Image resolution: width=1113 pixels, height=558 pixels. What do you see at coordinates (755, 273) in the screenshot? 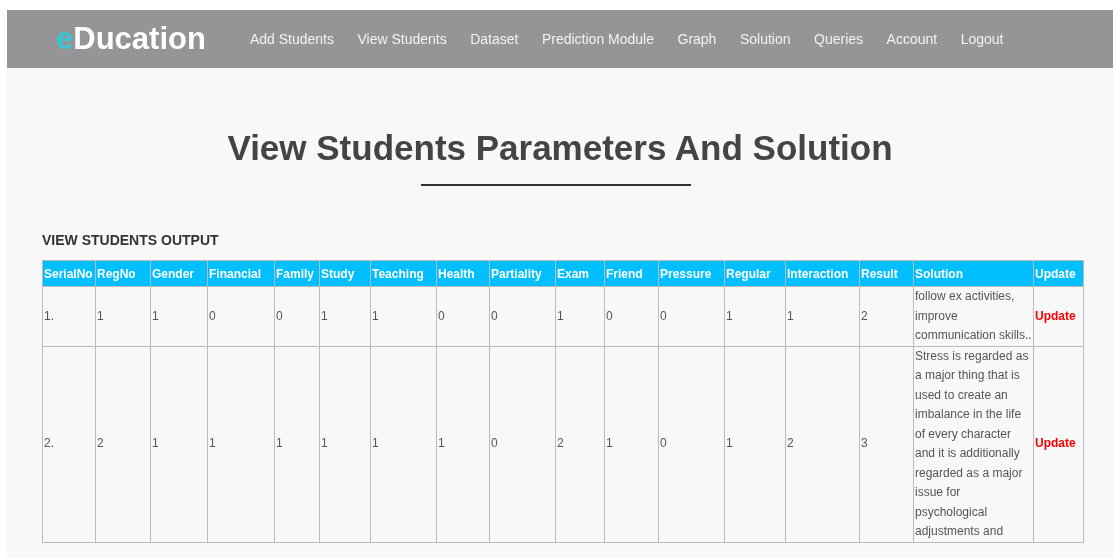
I see `column-header: Regular` at bounding box center [755, 273].